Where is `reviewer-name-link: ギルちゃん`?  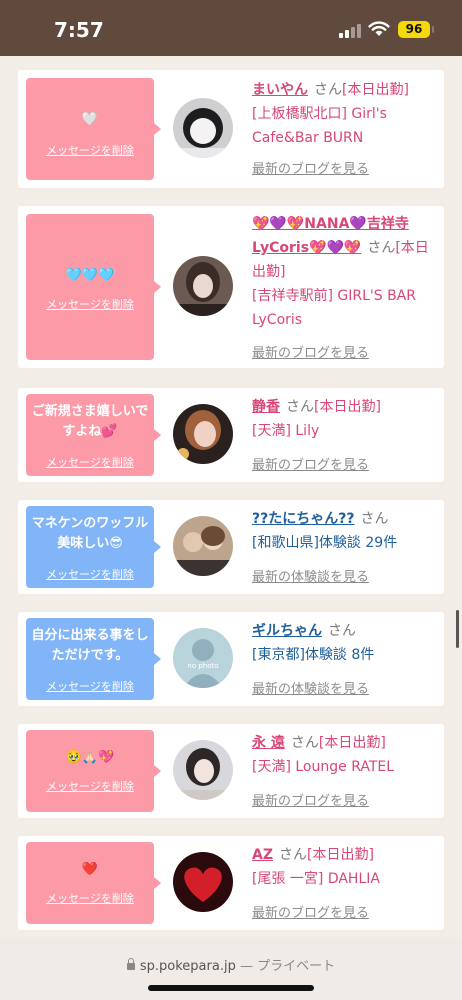 reviewer-name-link: ギルちゃん is located at coordinates (287, 631).